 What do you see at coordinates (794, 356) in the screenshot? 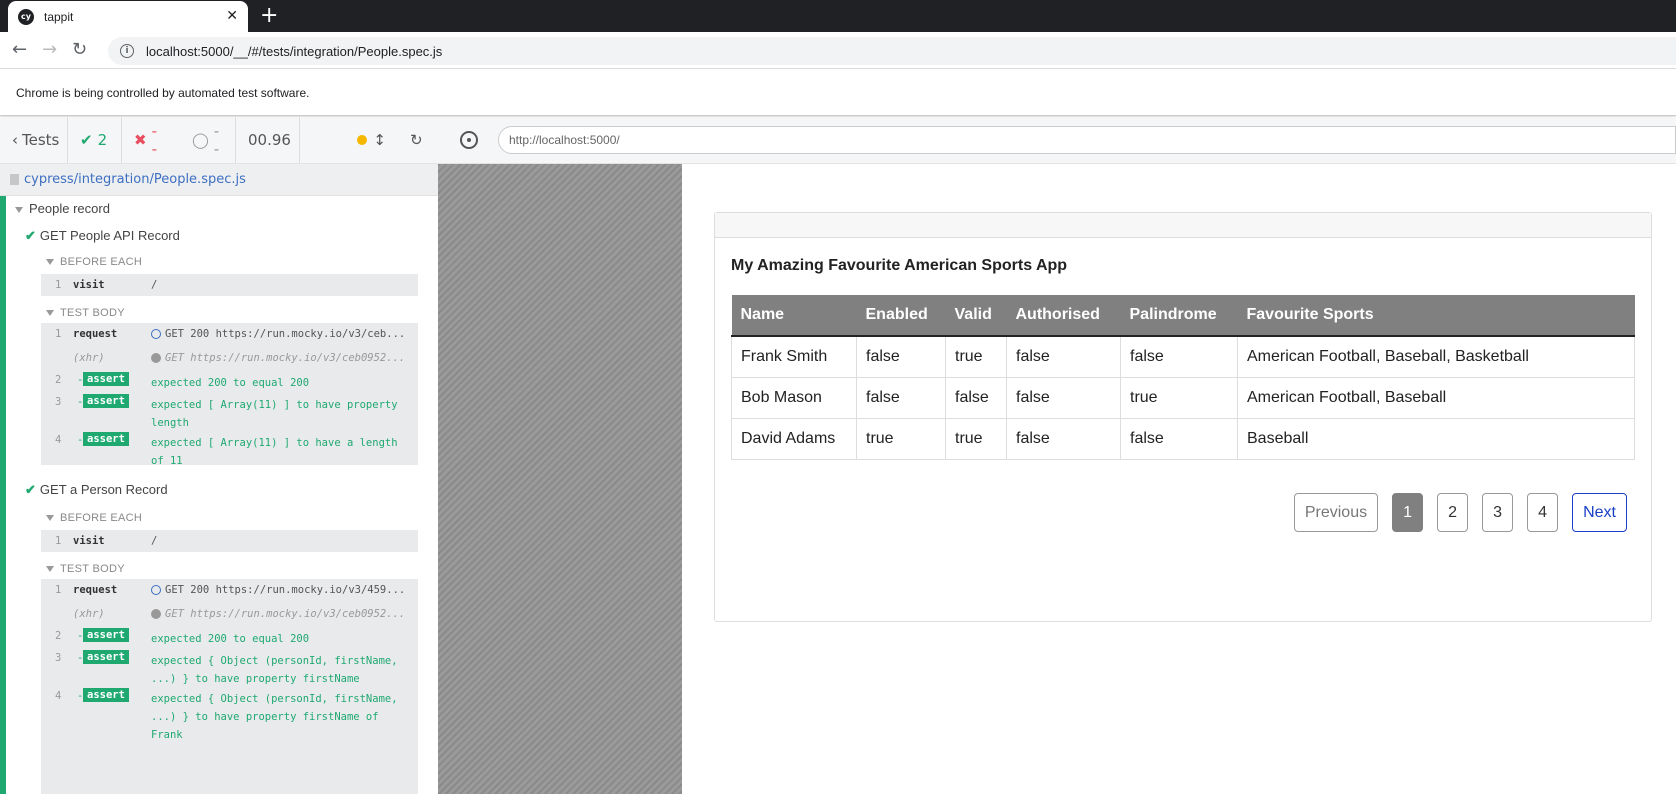
I see `cell-name: Frank Smith` at bounding box center [794, 356].